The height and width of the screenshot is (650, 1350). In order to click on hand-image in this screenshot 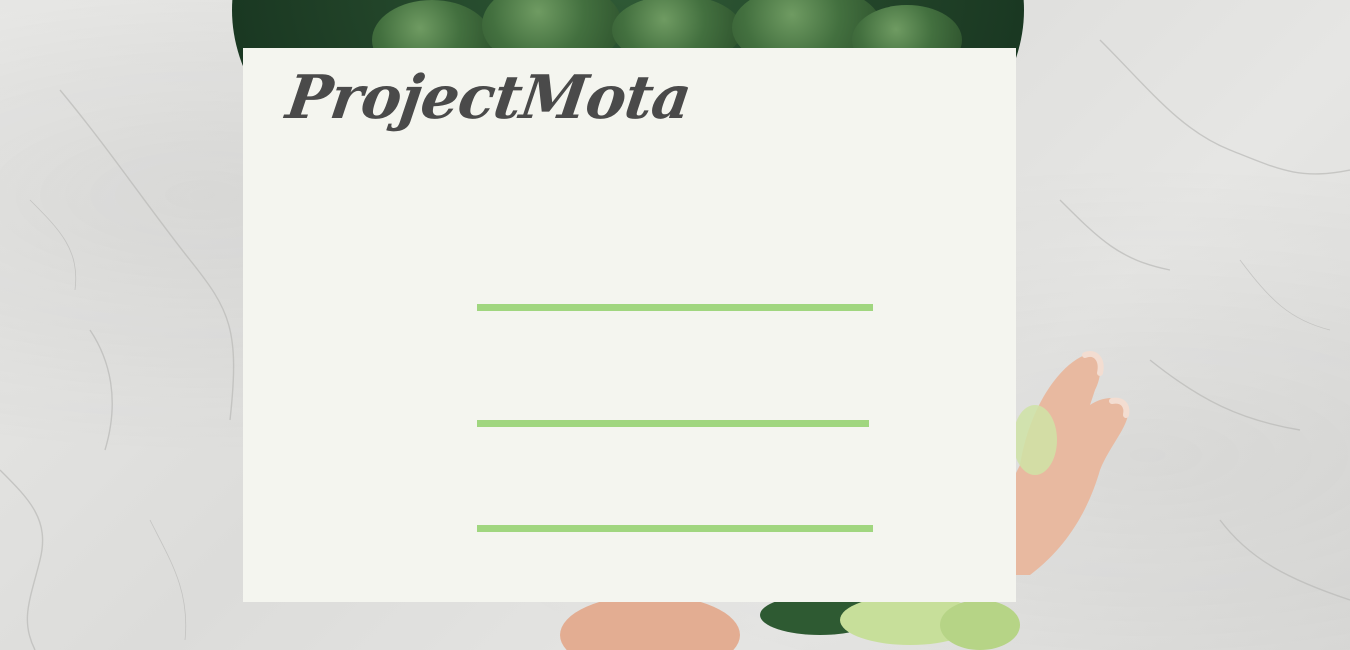, I will do `click(1070, 463)`.